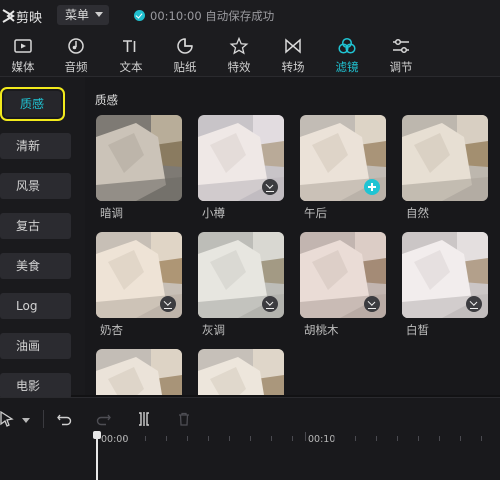  What do you see at coordinates (76, 67) in the screenshot?
I see `tab-audio-label: 音频` at bounding box center [76, 67].